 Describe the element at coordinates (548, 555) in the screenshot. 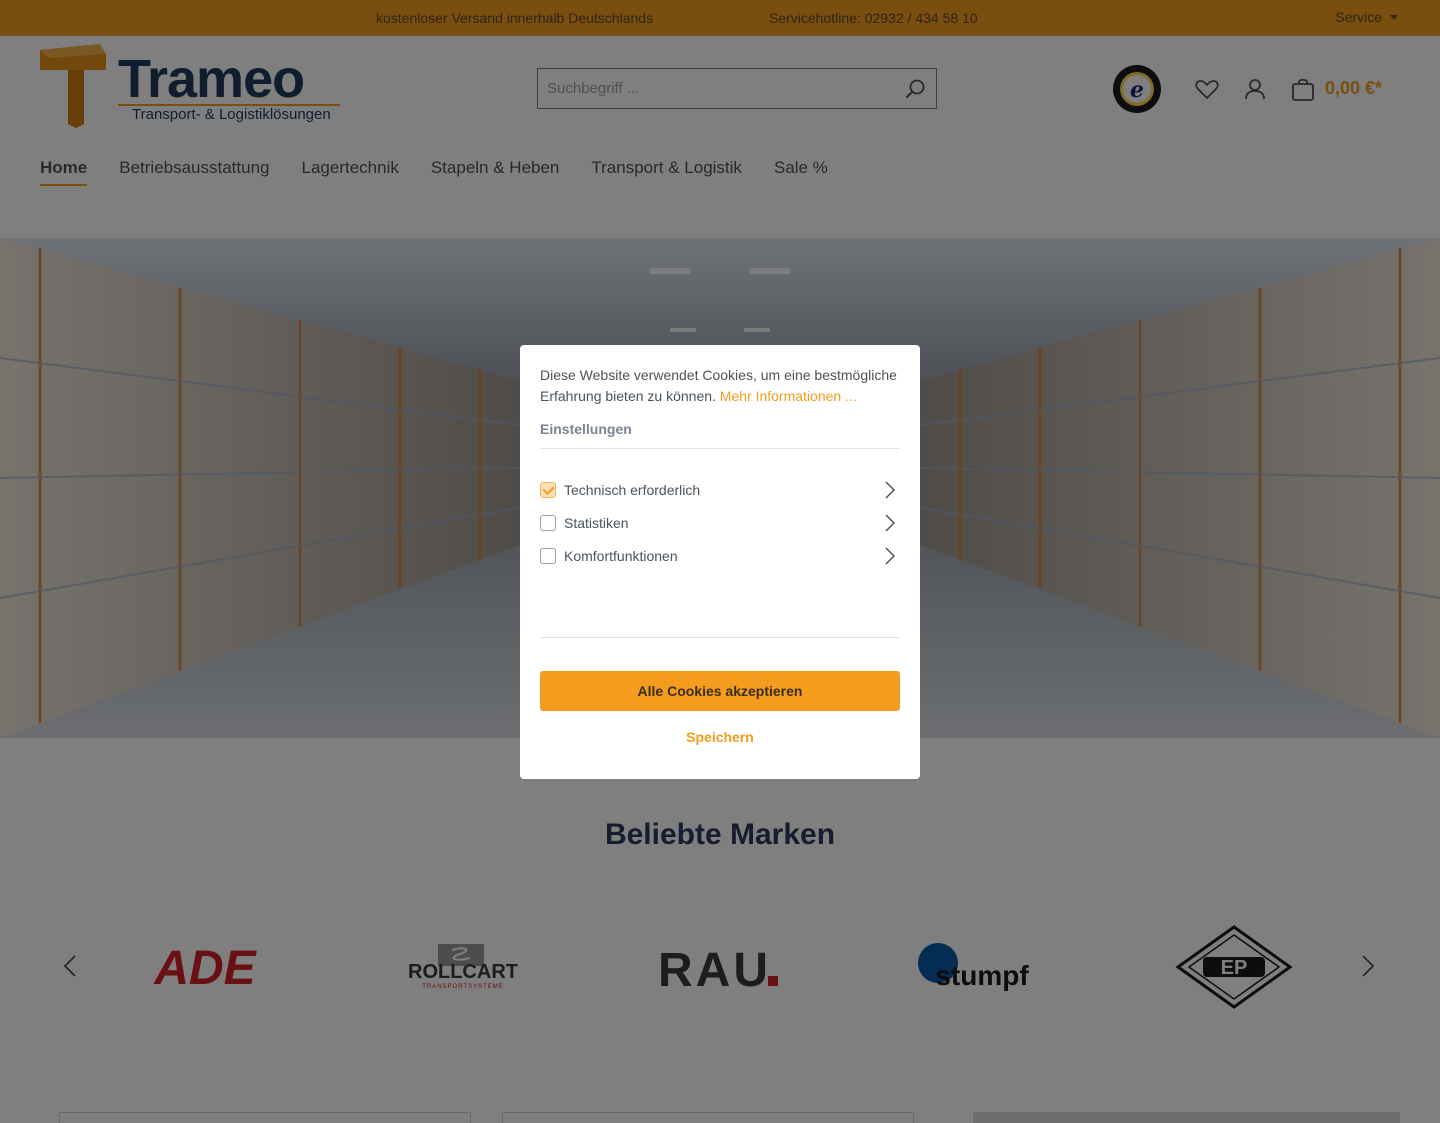

I see `checkbox-comfort` at that location.